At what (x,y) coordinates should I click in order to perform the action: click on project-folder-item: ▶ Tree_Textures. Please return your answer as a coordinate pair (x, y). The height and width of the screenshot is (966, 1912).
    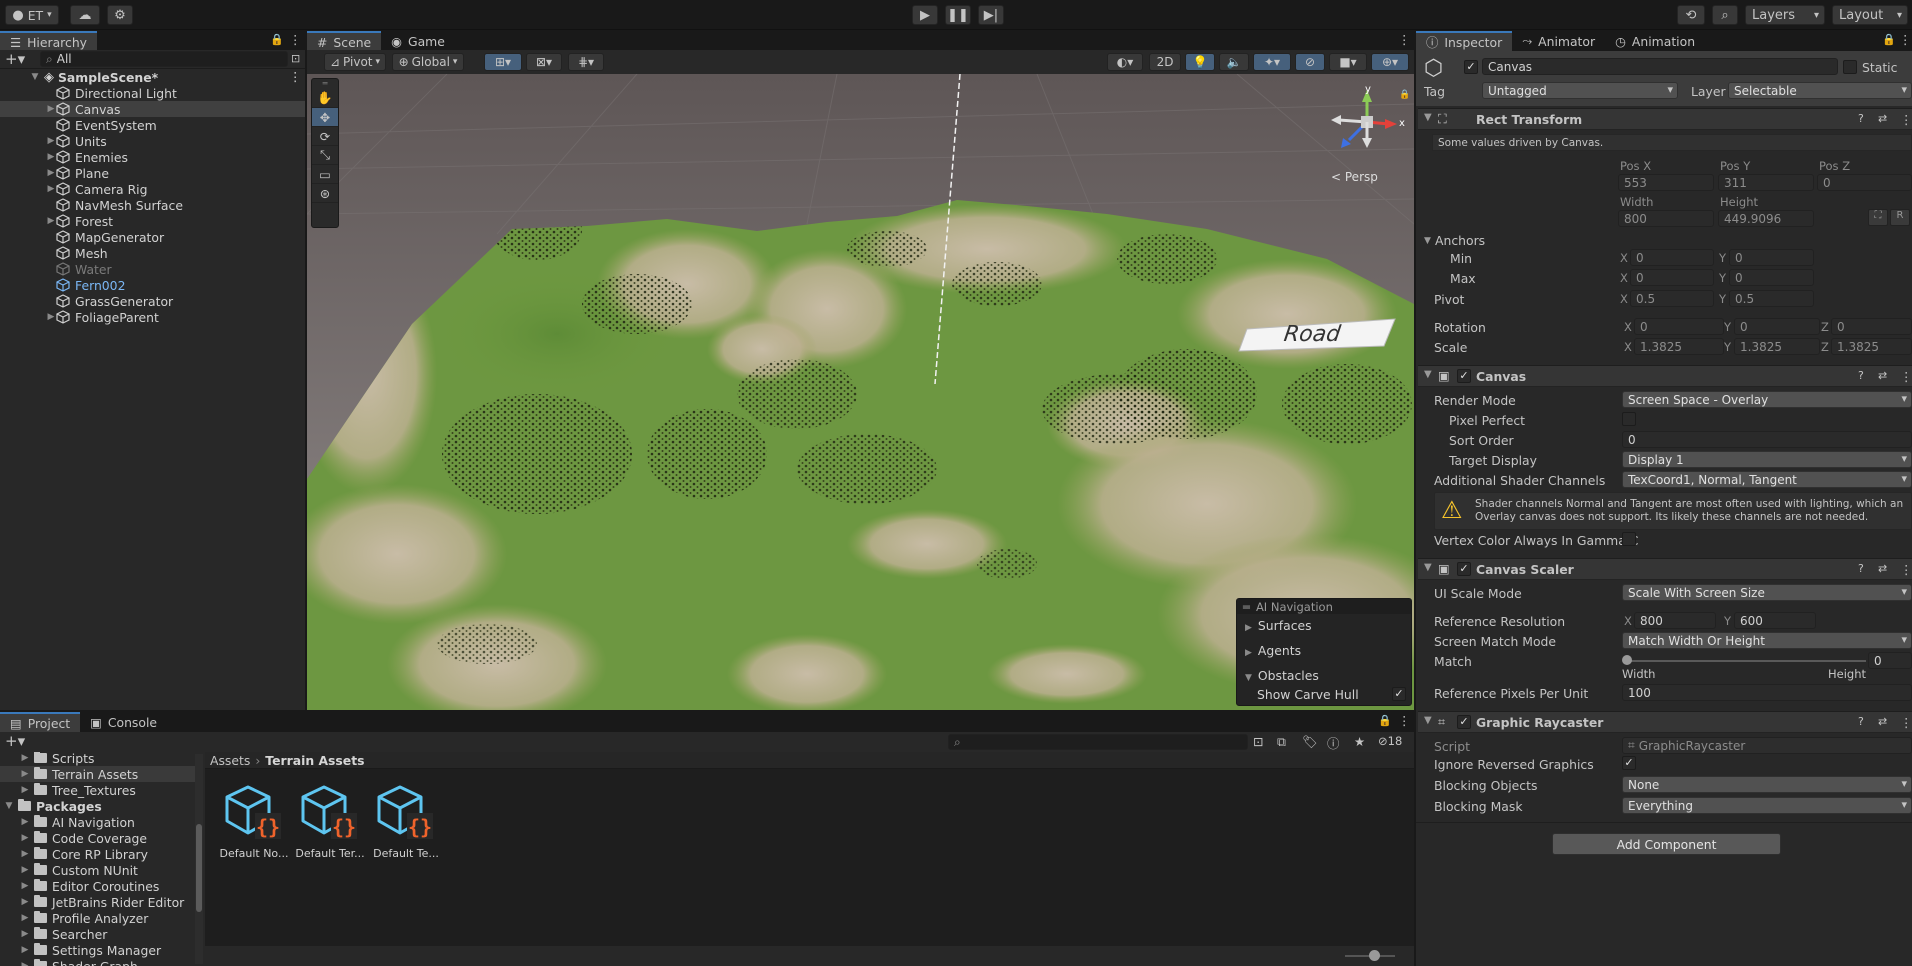
    Looking at the image, I should click on (97, 790).